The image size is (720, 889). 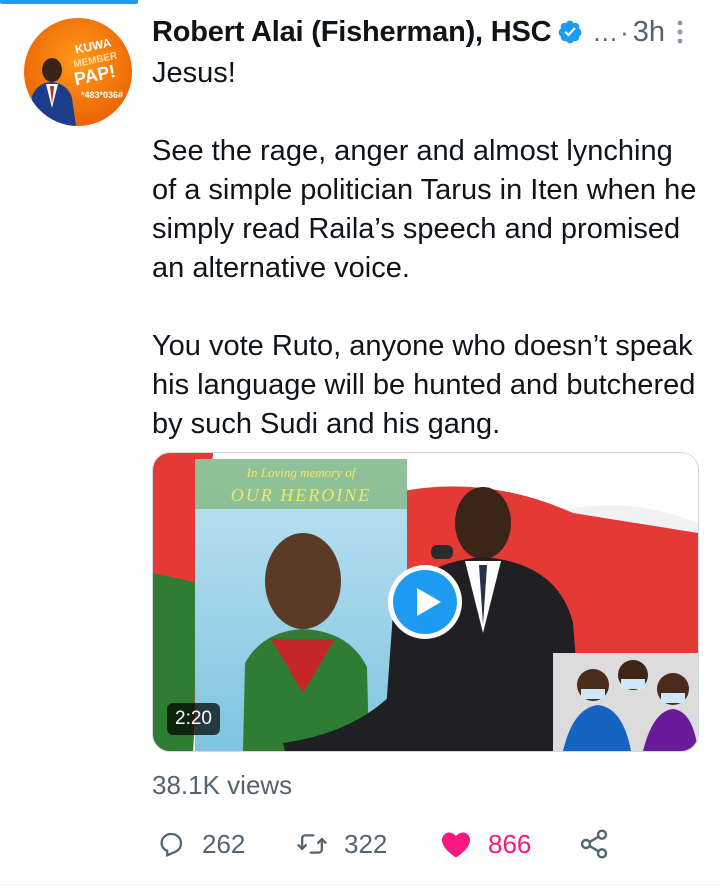 I want to click on video-duration: 2:20, so click(x=193, y=719).